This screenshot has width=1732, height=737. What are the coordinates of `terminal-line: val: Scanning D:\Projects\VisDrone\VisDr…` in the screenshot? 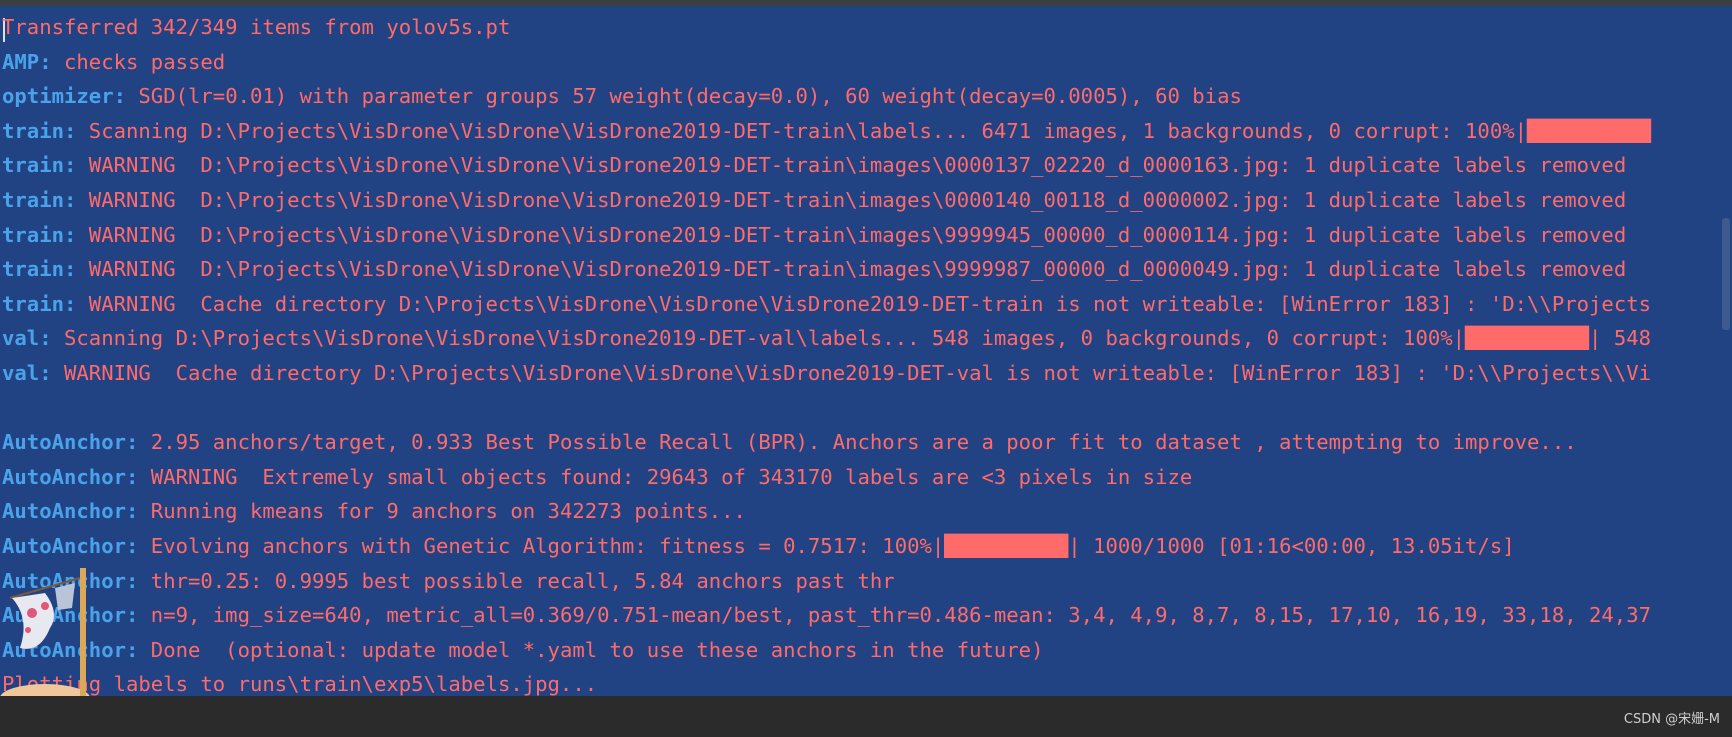 It's located at (867, 338).